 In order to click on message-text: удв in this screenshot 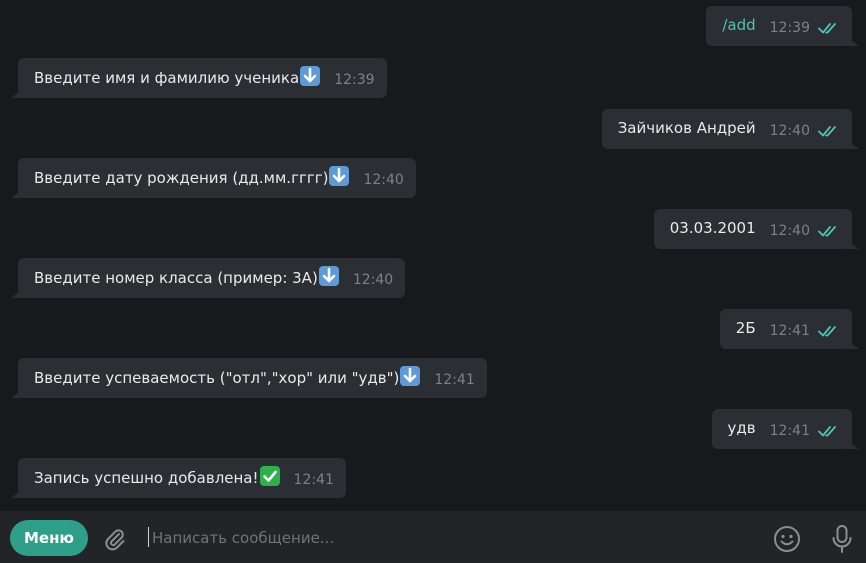, I will do `click(741, 428)`.